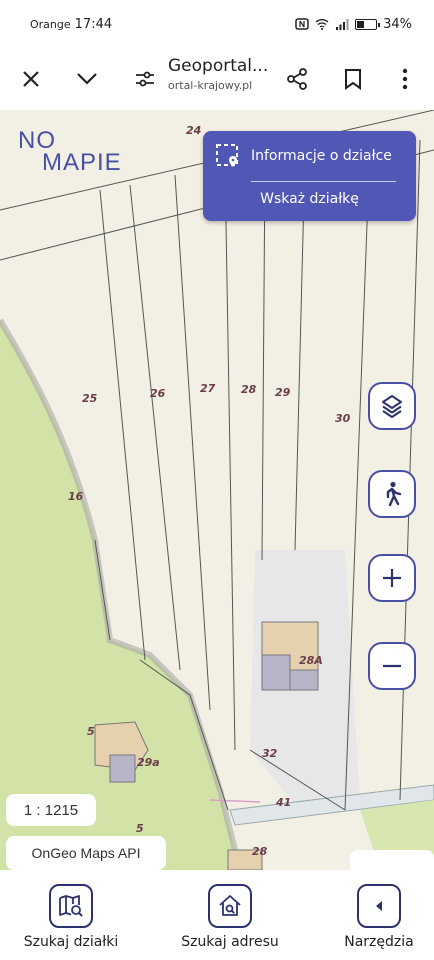 Image resolution: width=434 pixels, height=960 pixels. What do you see at coordinates (217, 24) in the screenshot?
I see `status-bar: Orange 17:44 34%` at bounding box center [217, 24].